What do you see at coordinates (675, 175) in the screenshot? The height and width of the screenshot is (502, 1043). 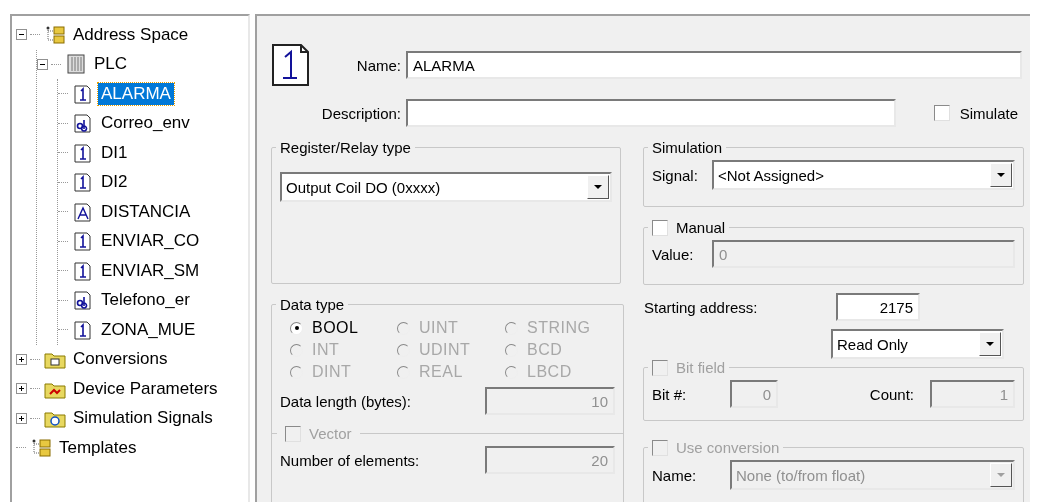 I see `signal-label: Signal:` at bounding box center [675, 175].